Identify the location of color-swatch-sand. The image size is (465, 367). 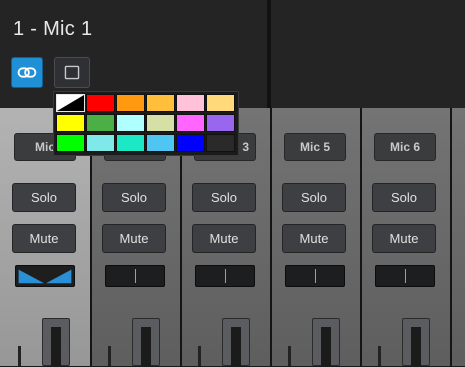
(220, 103).